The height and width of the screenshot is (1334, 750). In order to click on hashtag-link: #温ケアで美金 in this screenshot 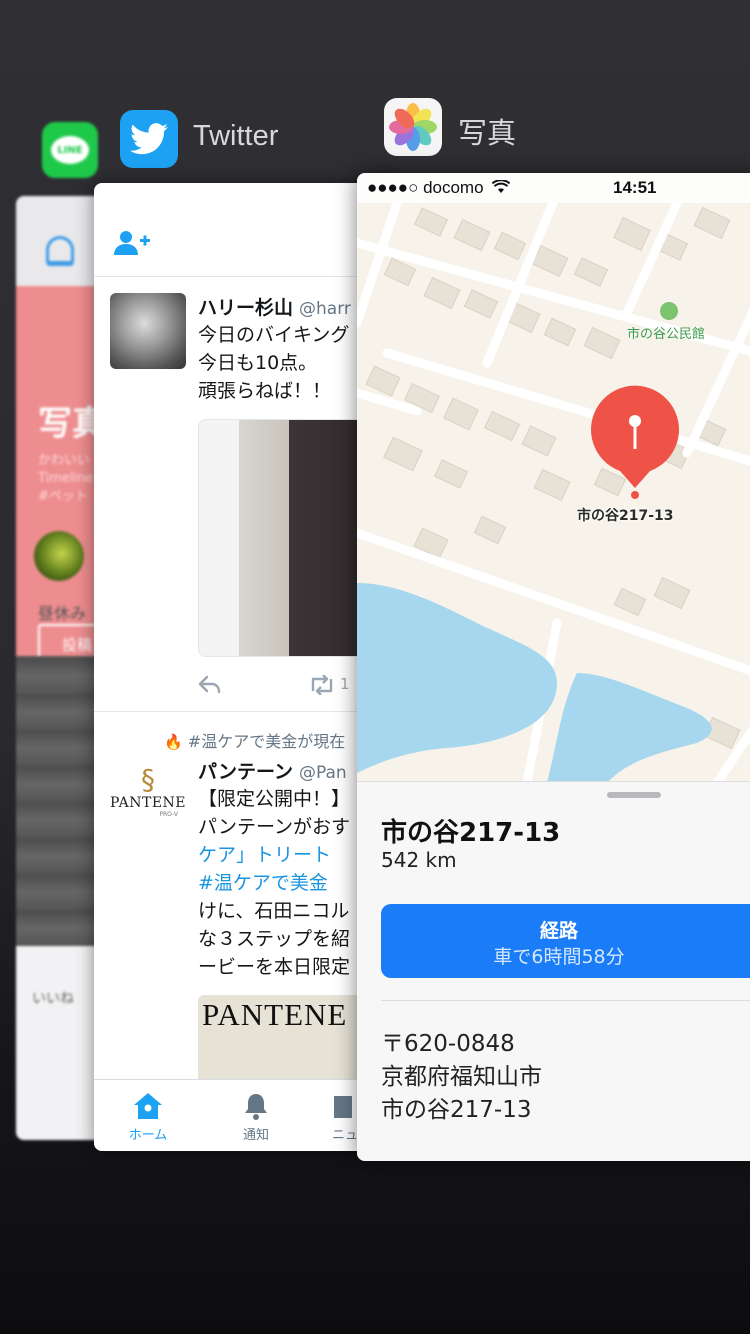, I will do `click(274, 883)`.